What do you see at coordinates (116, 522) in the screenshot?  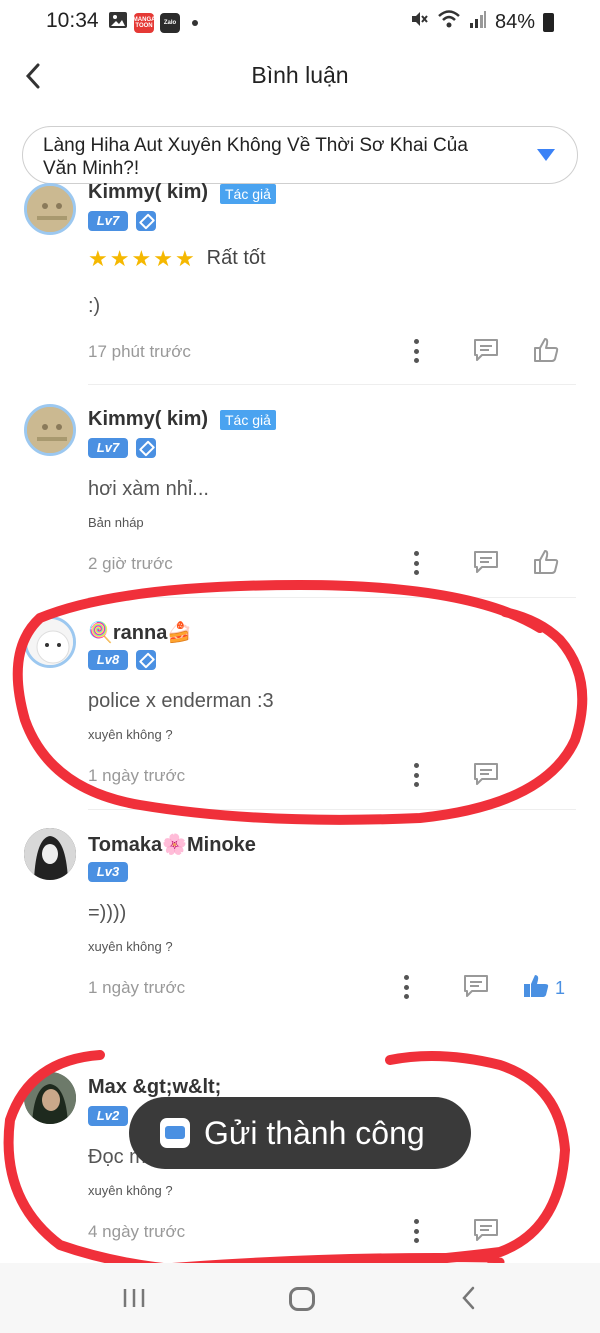 I see `comment-chapter: Bản nháp` at bounding box center [116, 522].